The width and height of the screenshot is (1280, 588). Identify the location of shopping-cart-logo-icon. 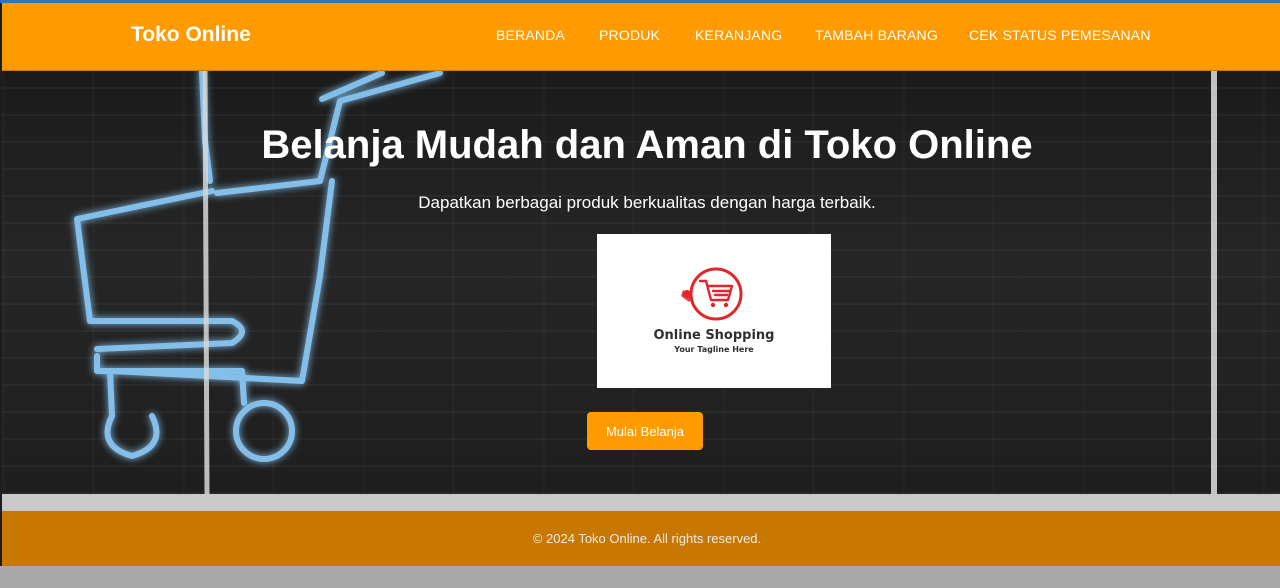
(712, 294).